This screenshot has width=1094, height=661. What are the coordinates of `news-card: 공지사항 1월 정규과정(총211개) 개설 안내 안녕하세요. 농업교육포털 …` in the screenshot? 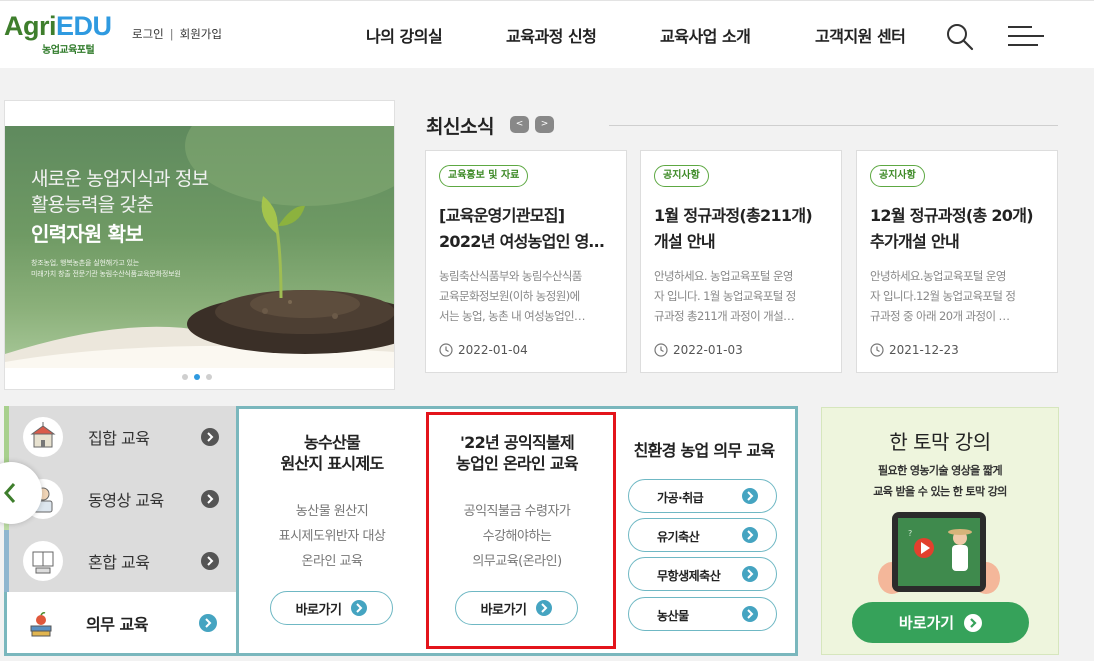 It's located at (741, 261).